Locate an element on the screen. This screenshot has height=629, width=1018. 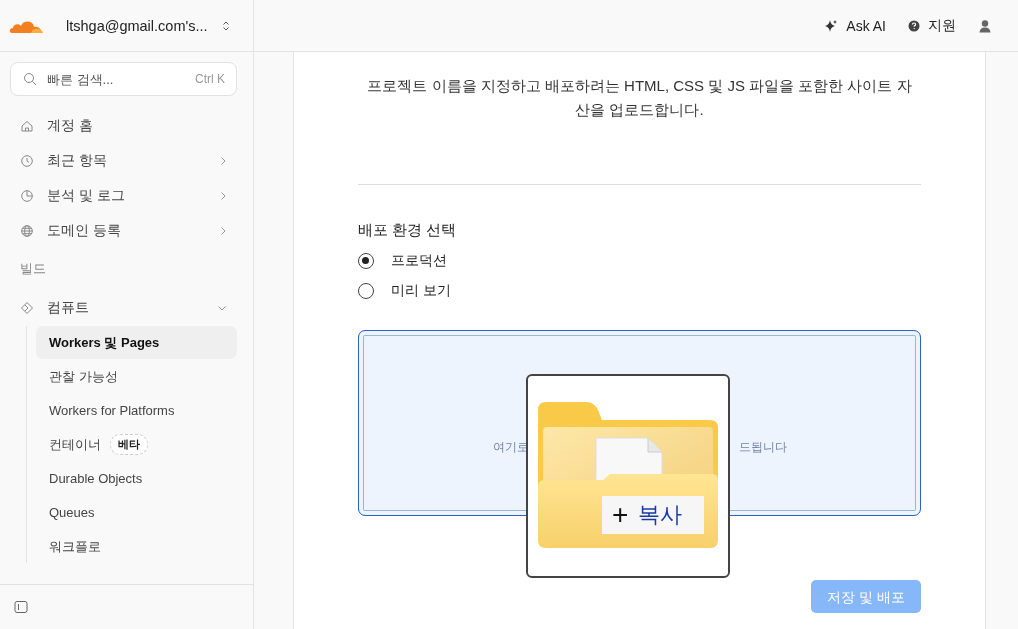
diamond-icon is located at coordinates (27, 307).